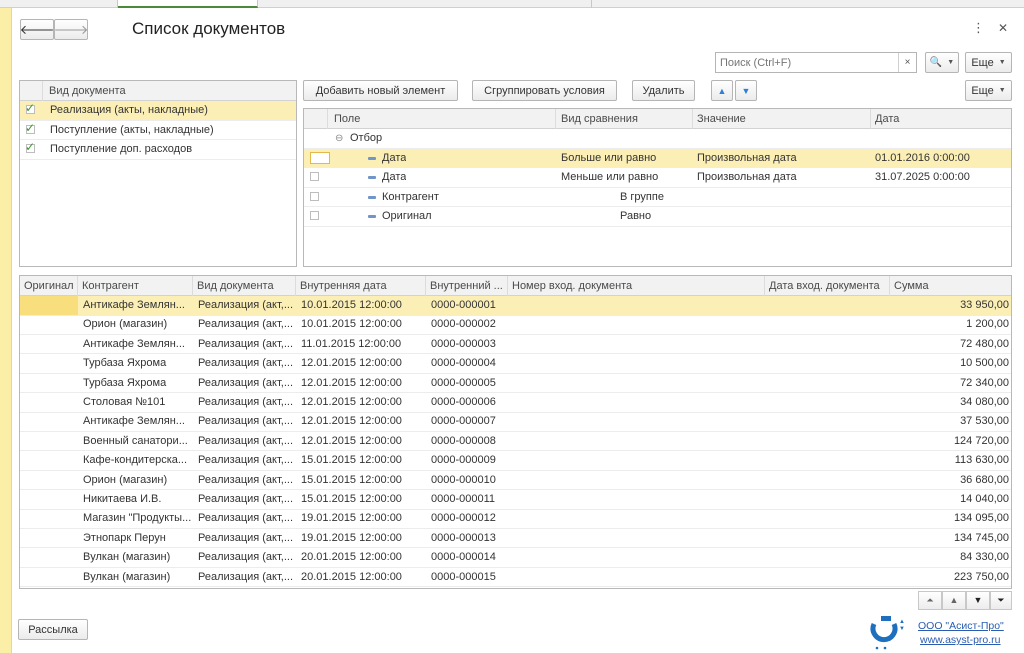 This screenshot has height=653, width=1024. What do you see at coordinates (722, 90) in the screenshot?
I see `move-up-button: ▲` at bounding box center [722, 90].